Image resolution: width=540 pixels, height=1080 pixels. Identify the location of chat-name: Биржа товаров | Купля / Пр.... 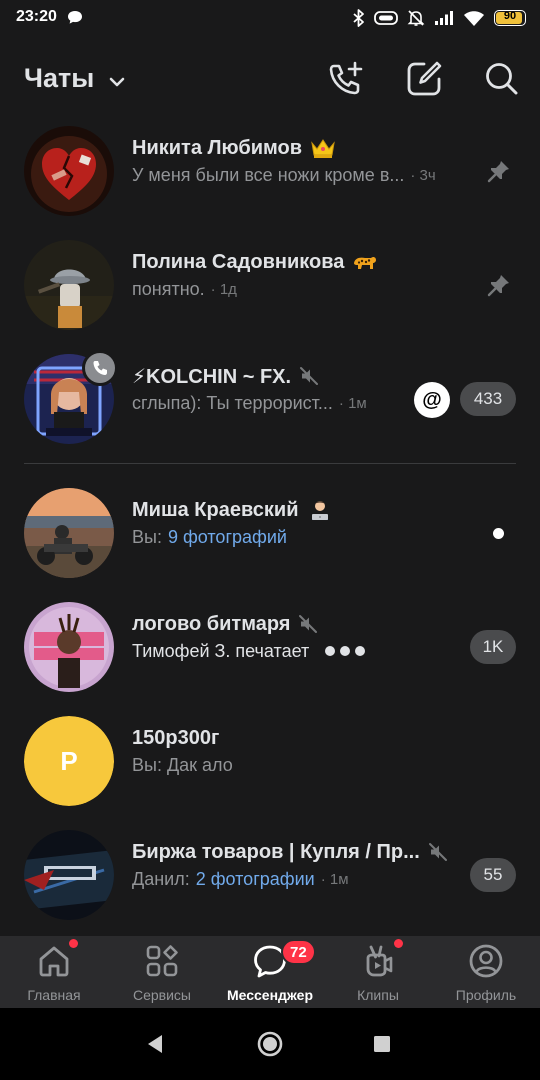
(276, 851).